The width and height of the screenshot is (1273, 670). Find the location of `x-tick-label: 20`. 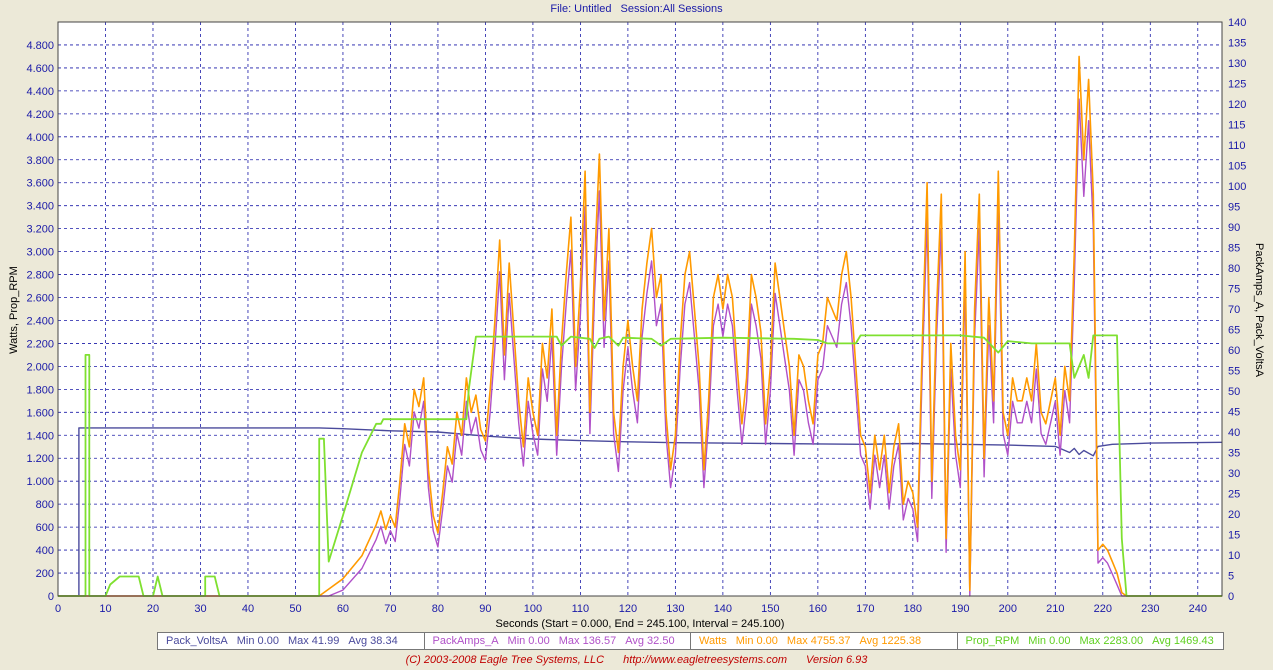

x-tick-label: 20 is located at coordinates (153, 609).